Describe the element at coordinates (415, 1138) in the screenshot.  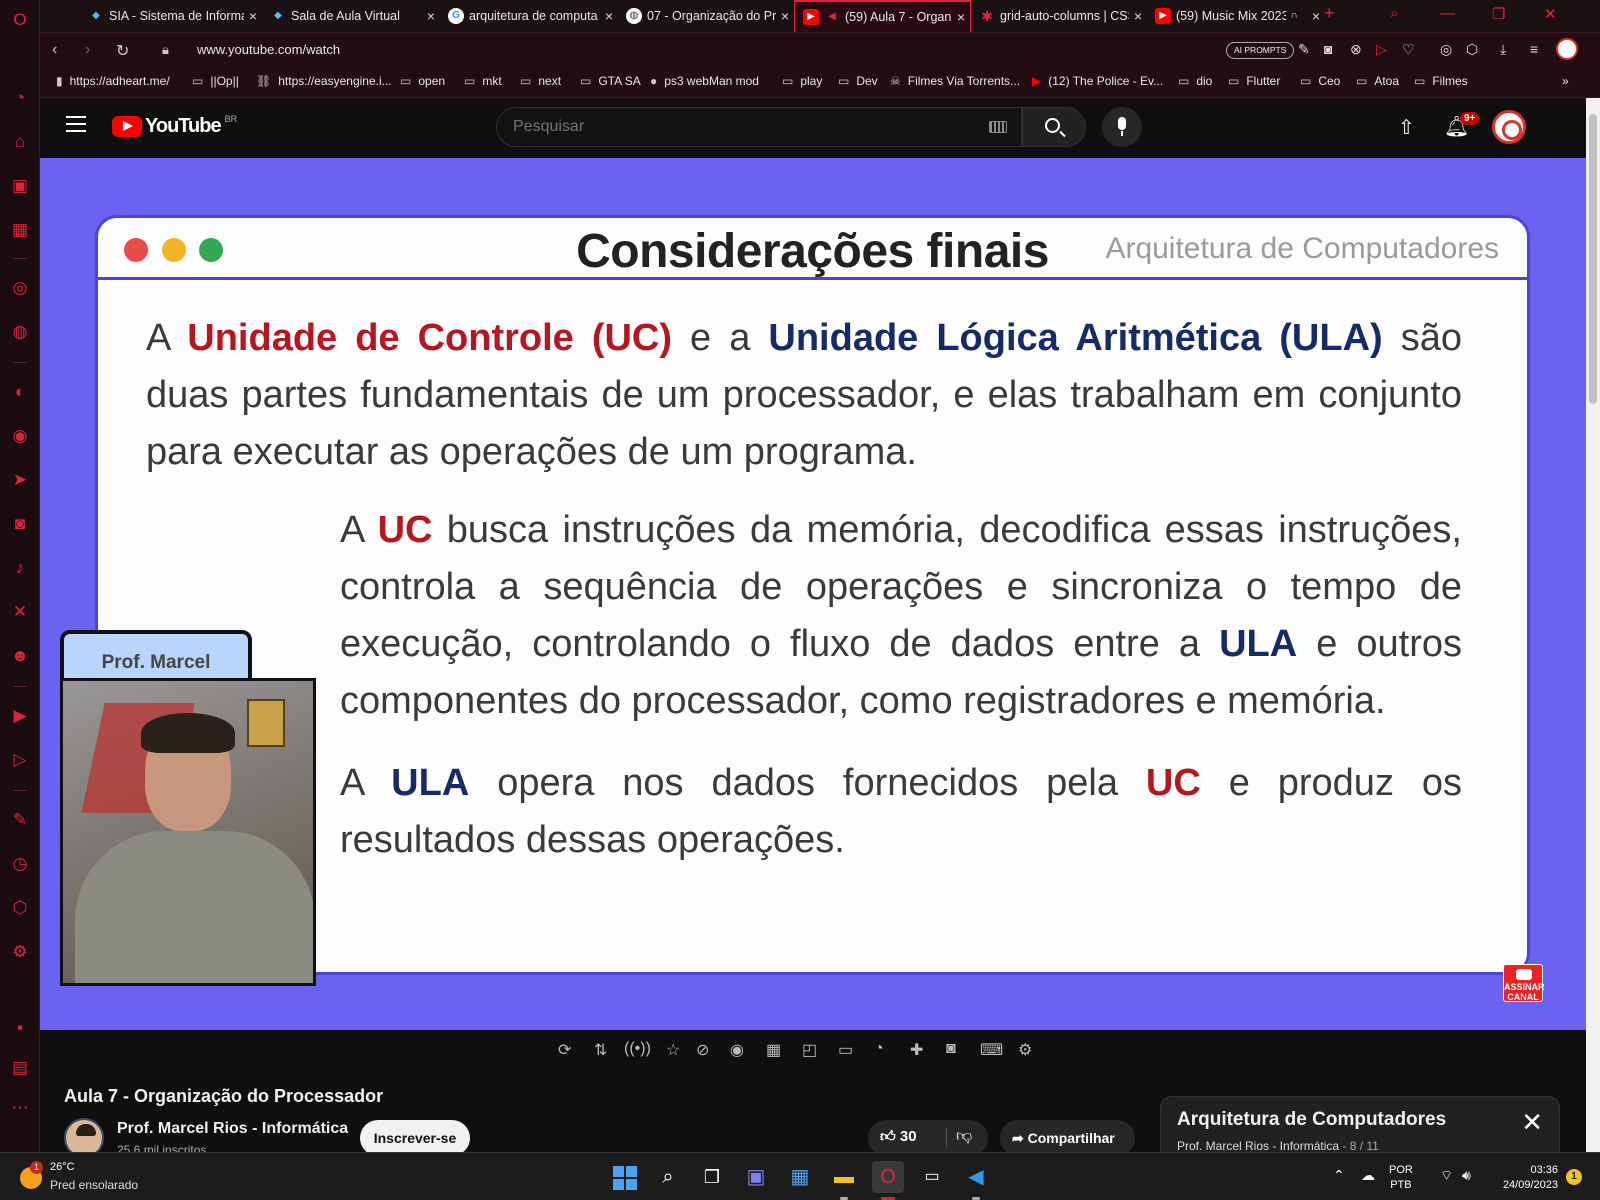
I see `subscribe-button: Inscrever-se` at that location.